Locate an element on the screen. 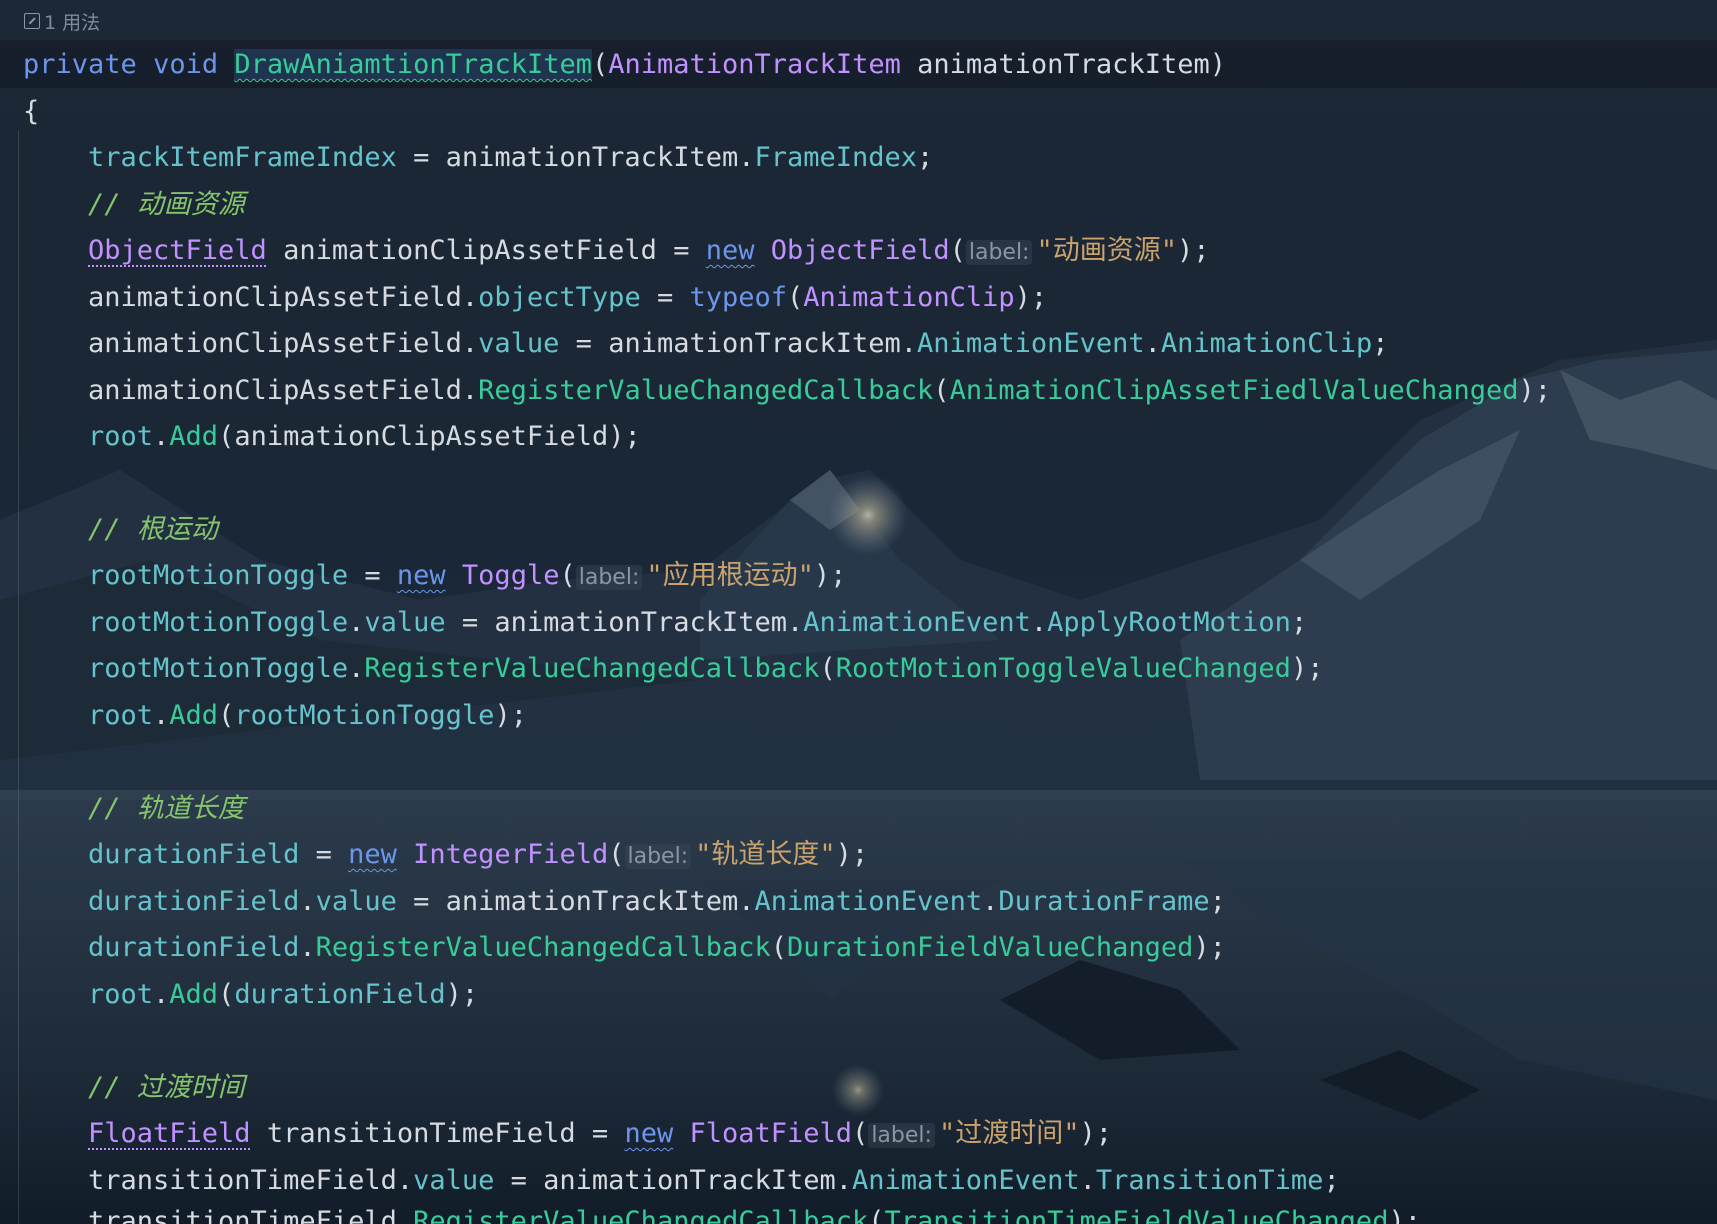 This screenshot has height=1224, width=1717. type-name: AnimationClip is located at coordinates (909, 297).